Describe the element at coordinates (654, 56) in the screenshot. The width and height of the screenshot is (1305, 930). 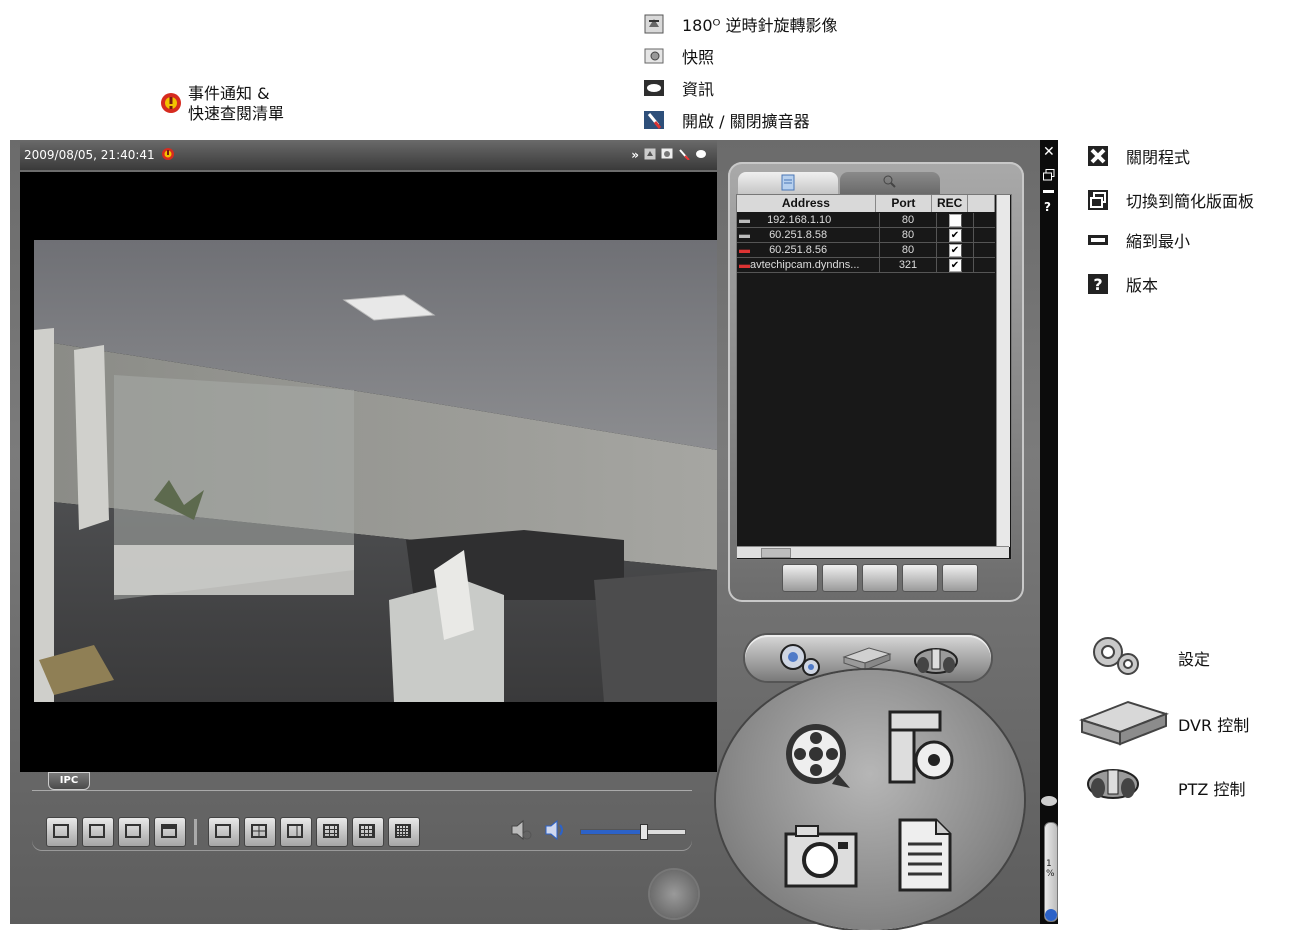
I see `snapshot-icon` at that location.